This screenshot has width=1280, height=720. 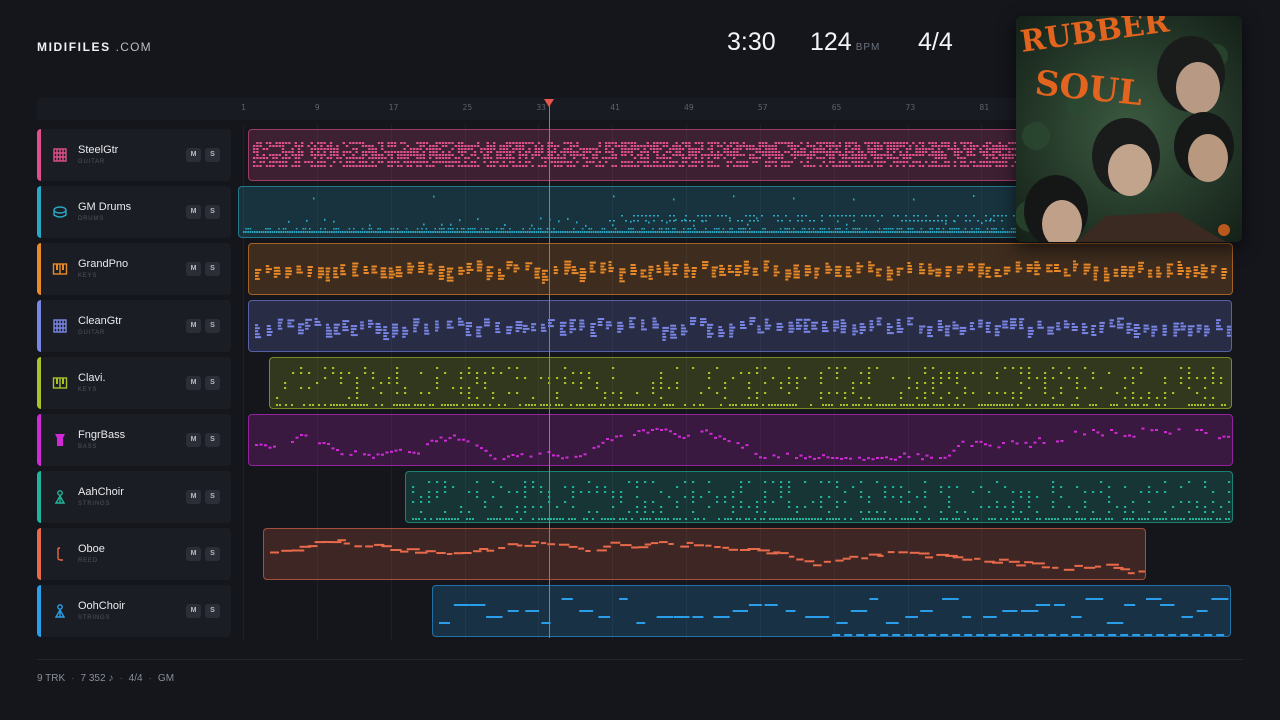 What do you see at coordinates (97, 678) in the screenshot?
I see `footer-note-count: 7 352 ♪` at bounding box center [97, 678].